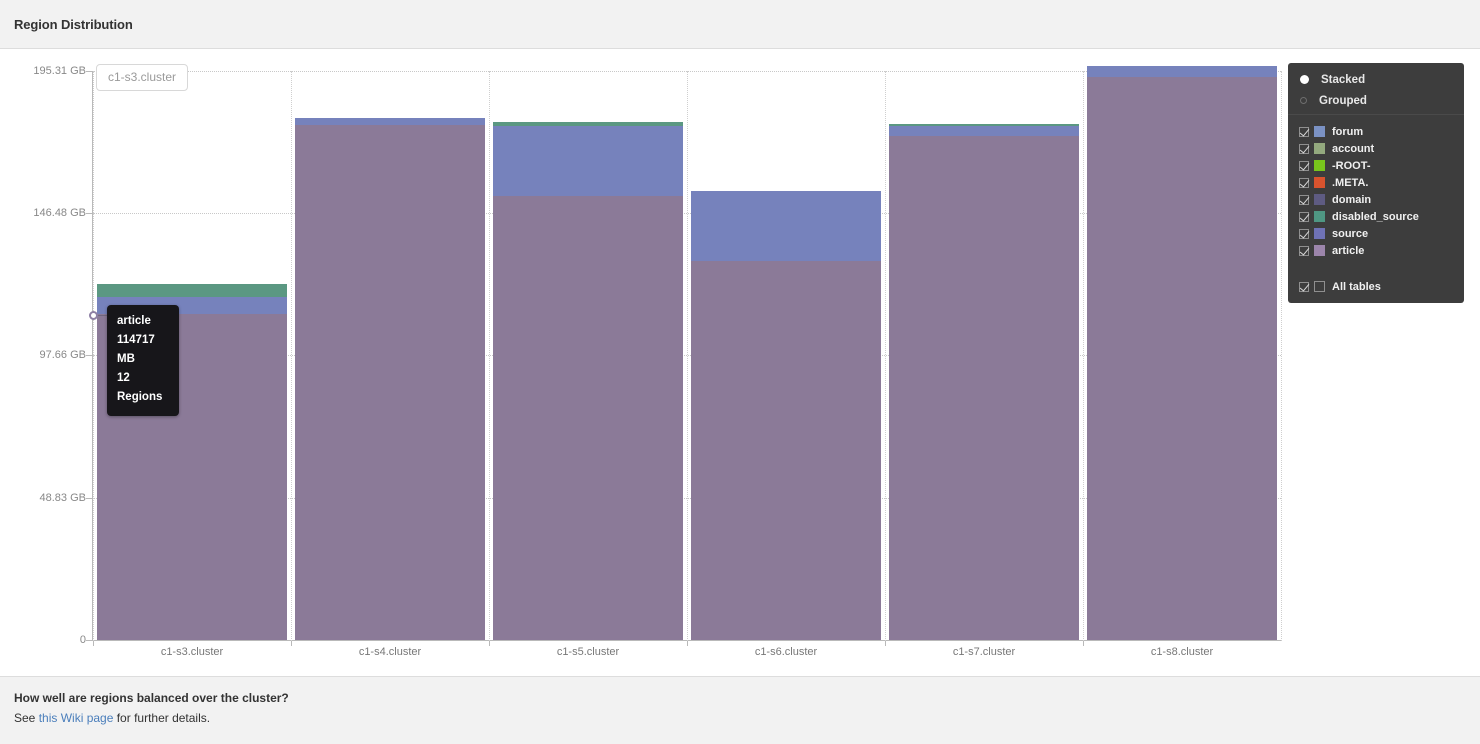  Describe the element at coordinates (192, 652) in the screenshot. I see `x-tick-label: c1-s3.cluster` at that location.